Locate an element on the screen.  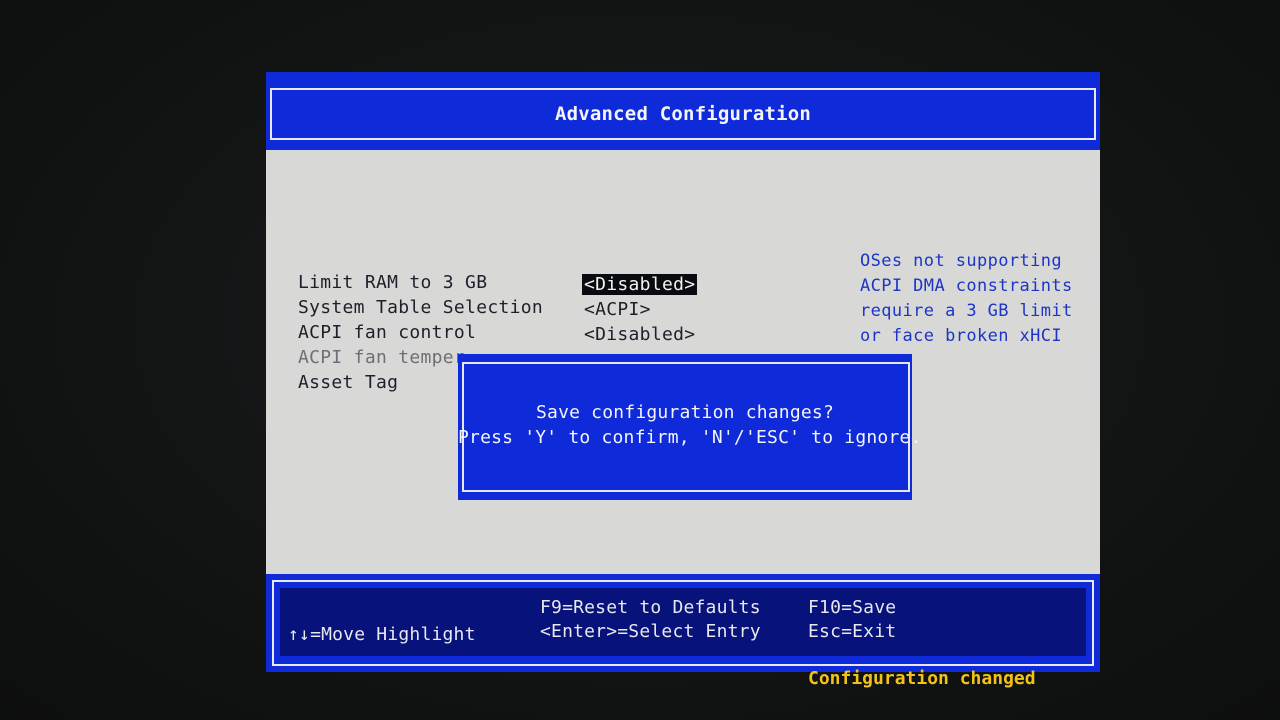
setting-acpi-fan-control-label: ACPI fan control is located at coordinates (387, 332).